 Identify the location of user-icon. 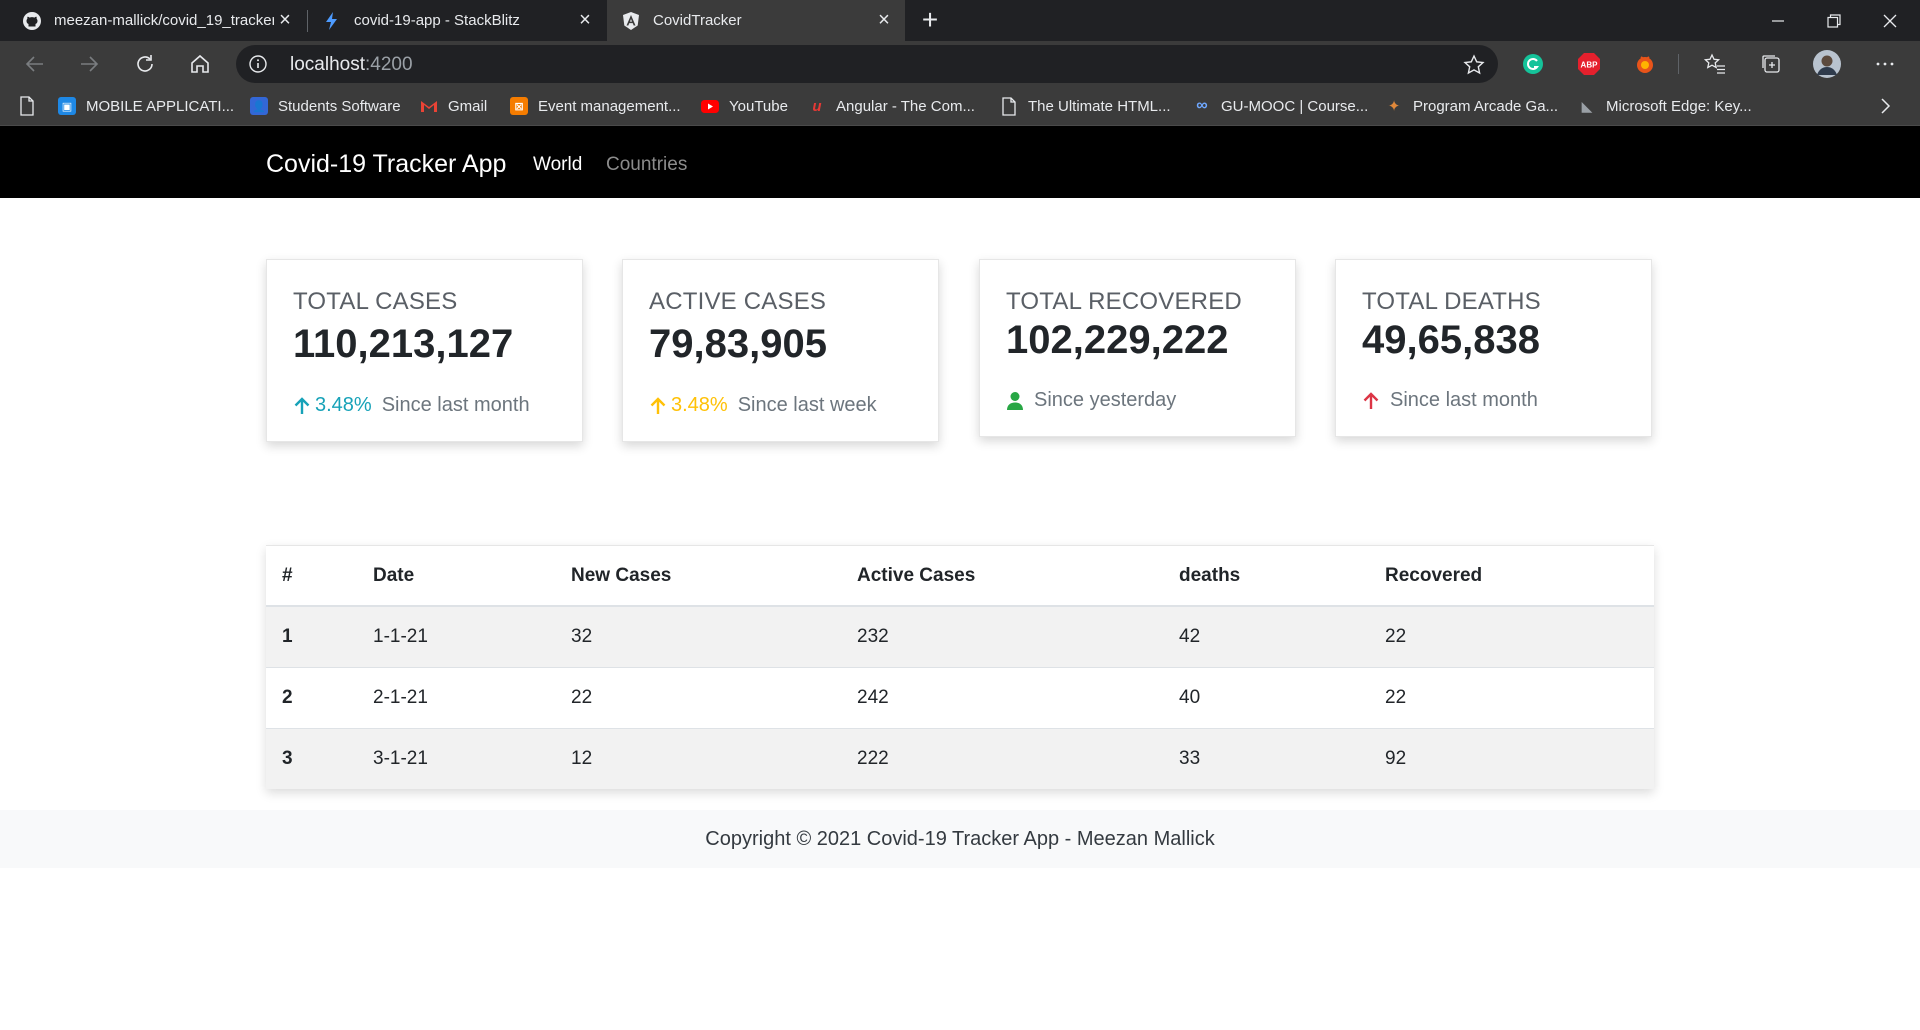
(1015, 401).